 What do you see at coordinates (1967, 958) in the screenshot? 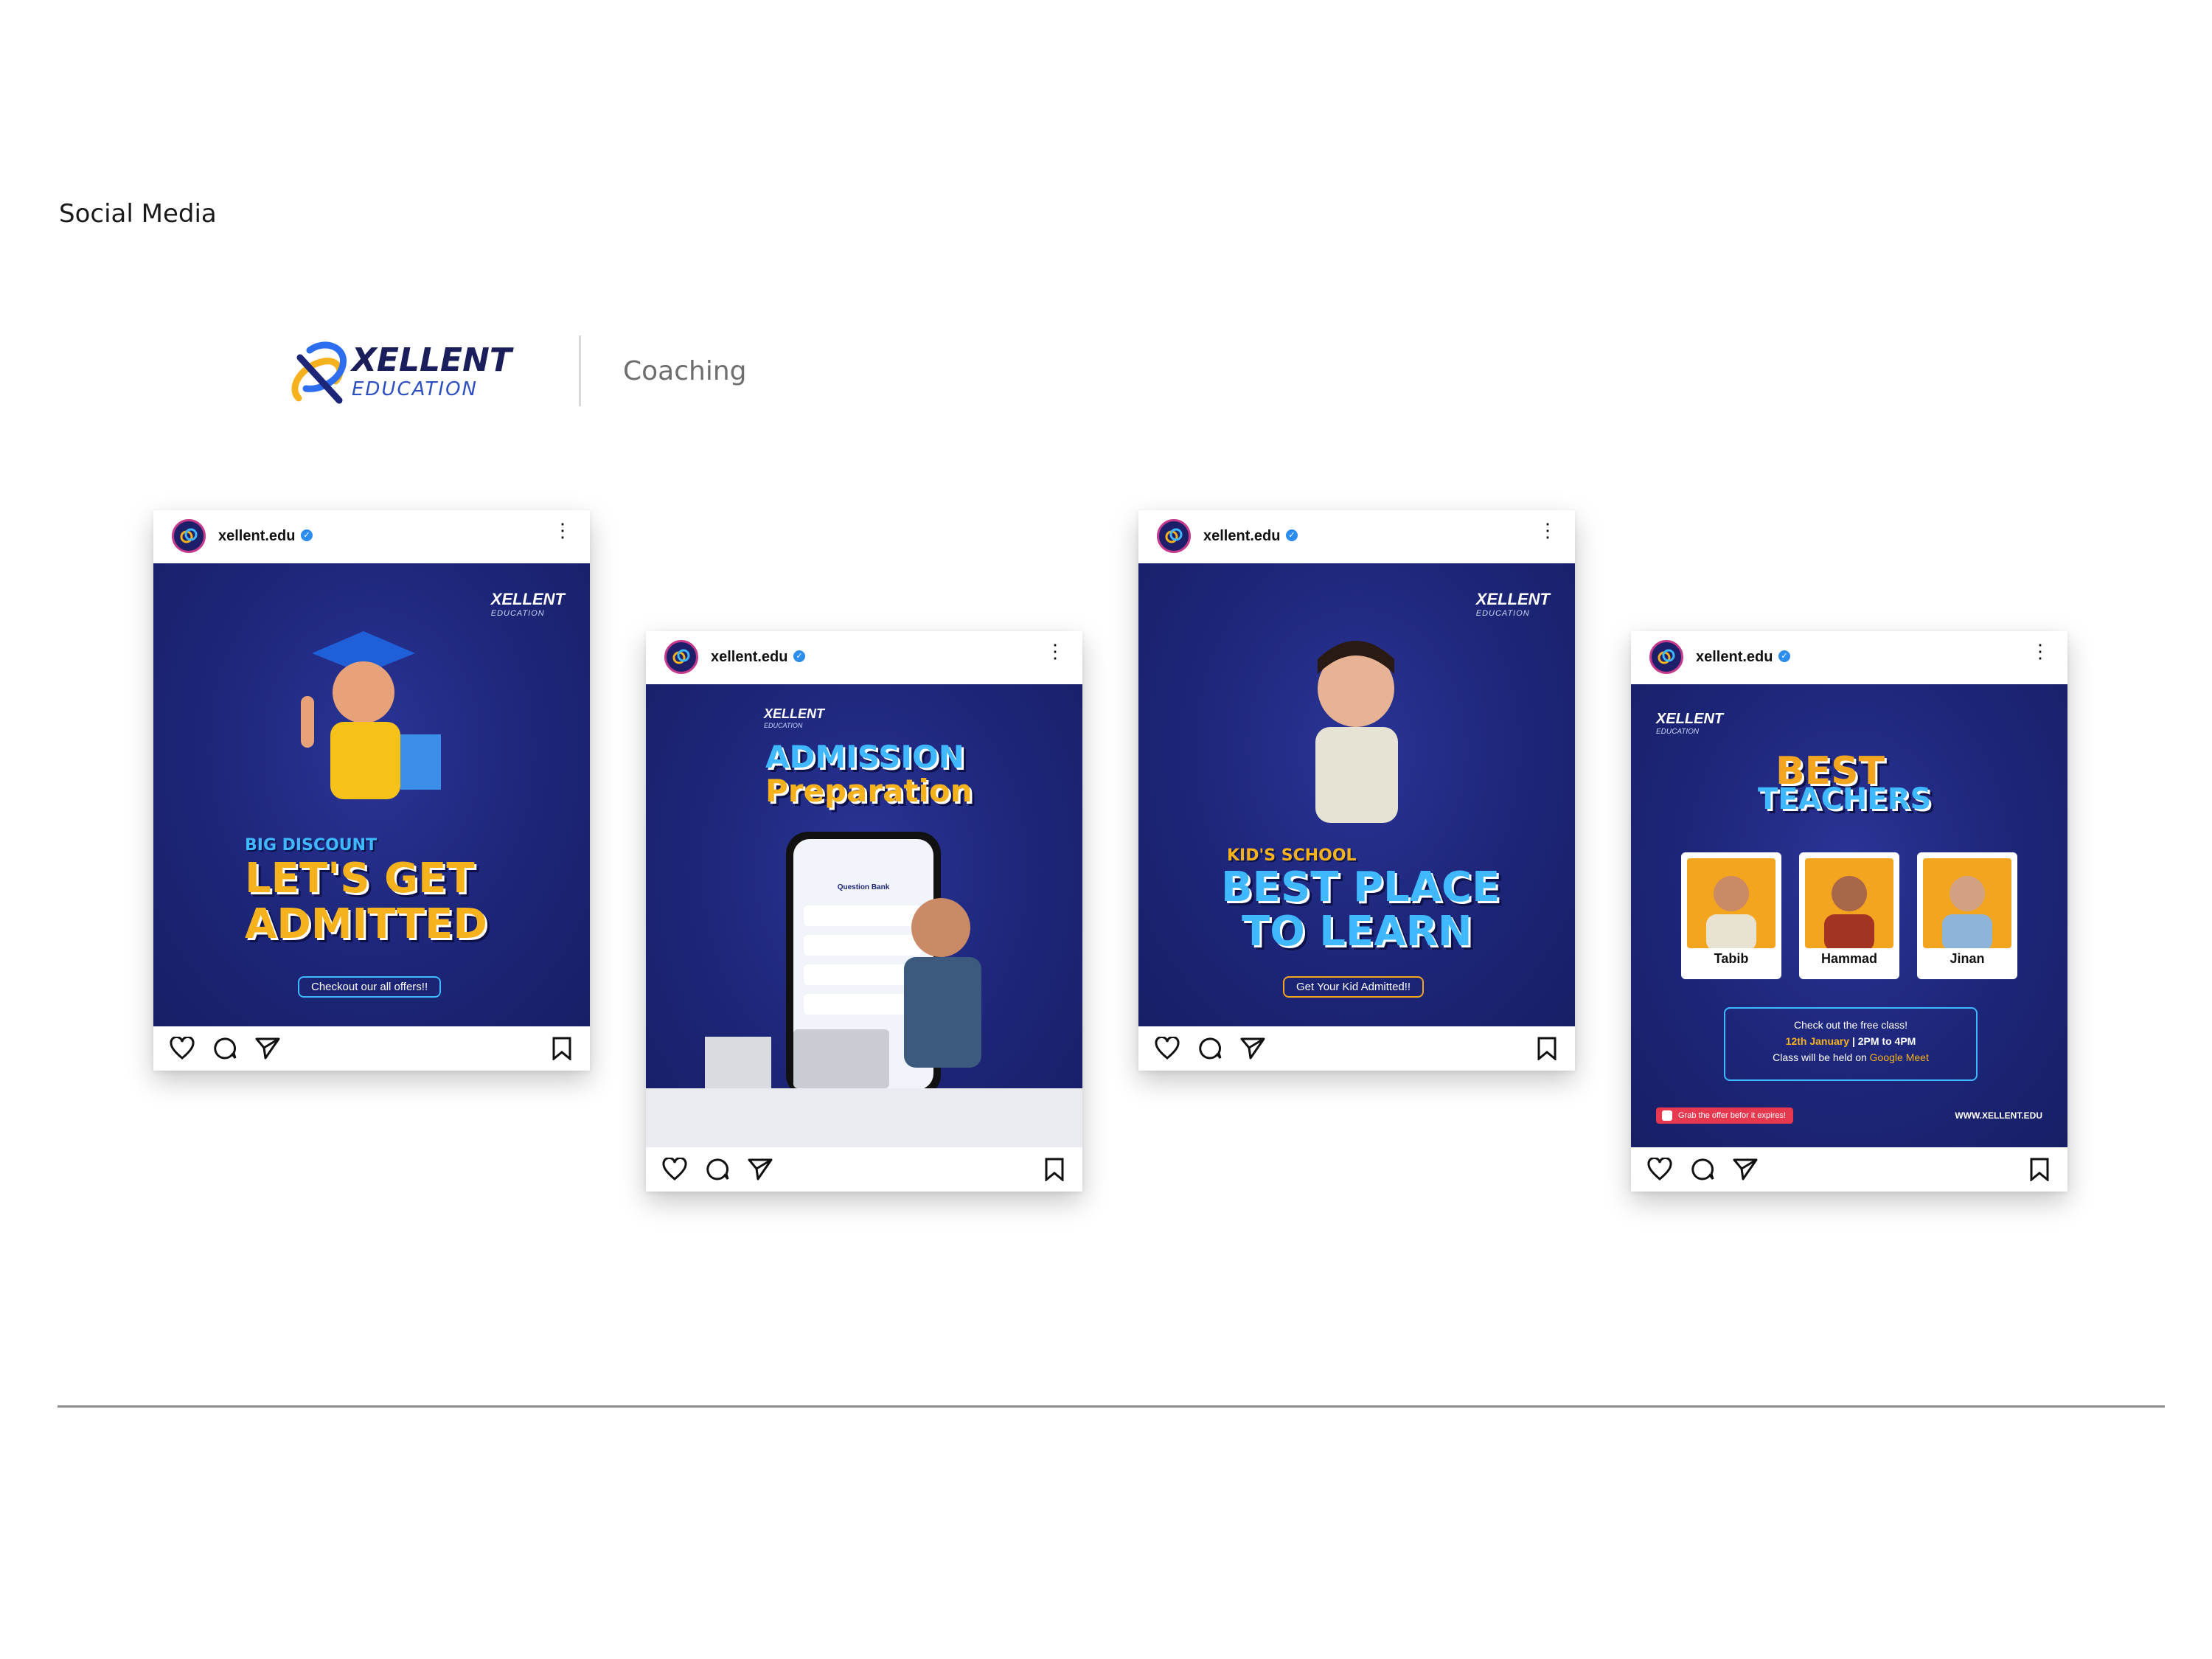
I see `teacher-name: Jinan` at bounding box center [1967, 958].